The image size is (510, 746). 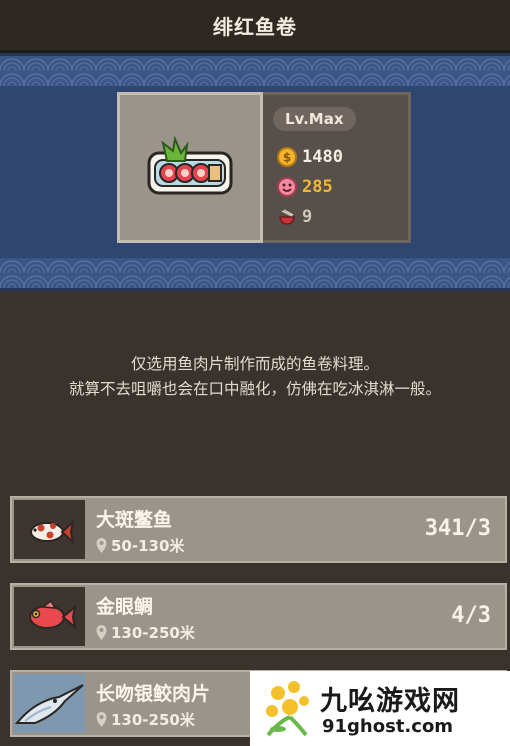 I want to click on coin-icon: $, so click(x=287, y=157).